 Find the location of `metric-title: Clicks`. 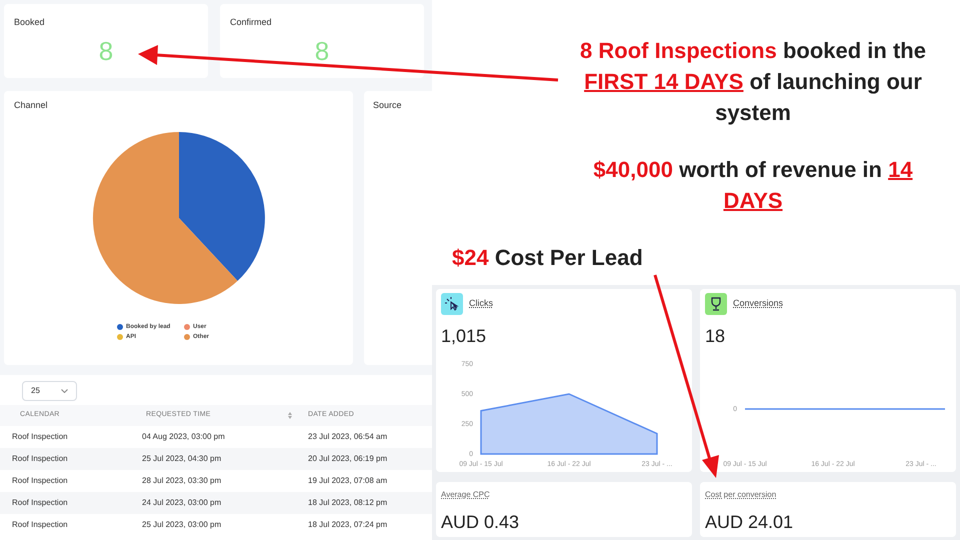

metric-title: Clicks is located at coordinates (481, 303).